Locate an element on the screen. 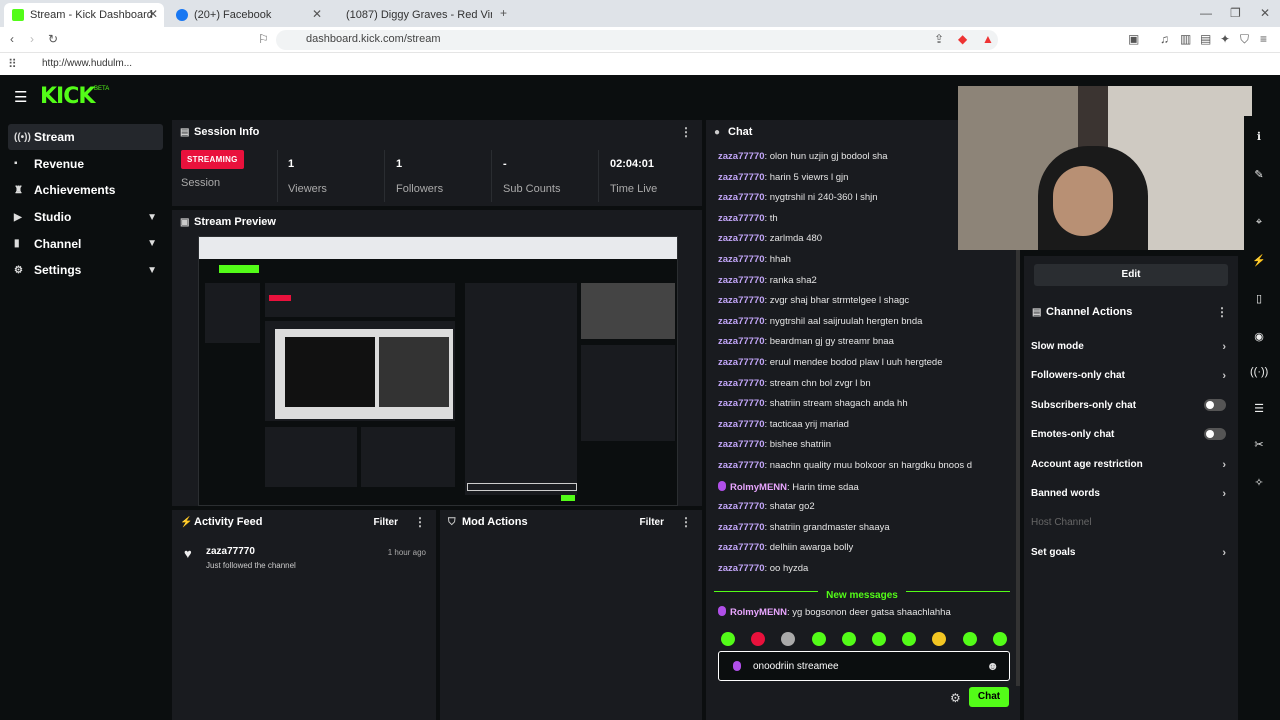 The image size is (1280, 720). rewards-icon: ▲ is located at coordinates (988, 39).